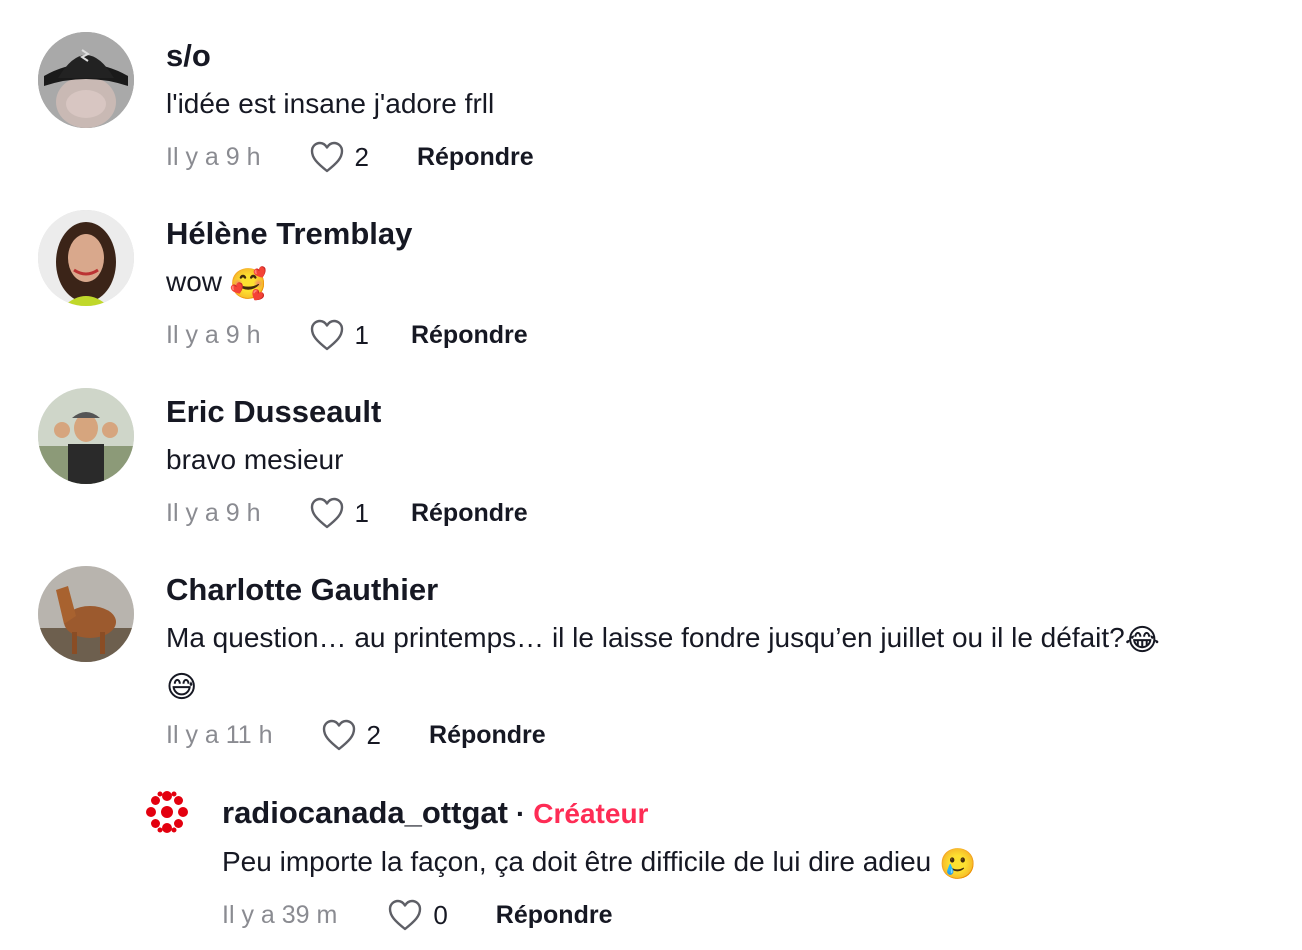  What do you see at coordinates (188, 56) in the screenshot?
I see `comment-username: s/o` at bounding box center [188, 56].